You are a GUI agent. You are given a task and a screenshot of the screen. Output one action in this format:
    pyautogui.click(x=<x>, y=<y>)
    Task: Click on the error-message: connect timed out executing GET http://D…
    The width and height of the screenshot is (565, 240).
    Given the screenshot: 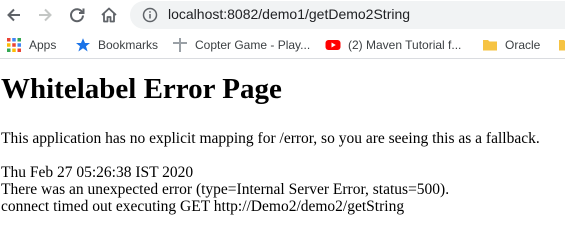 What is the action you would take?
    pyautogui.click(x=203, y=206)
    